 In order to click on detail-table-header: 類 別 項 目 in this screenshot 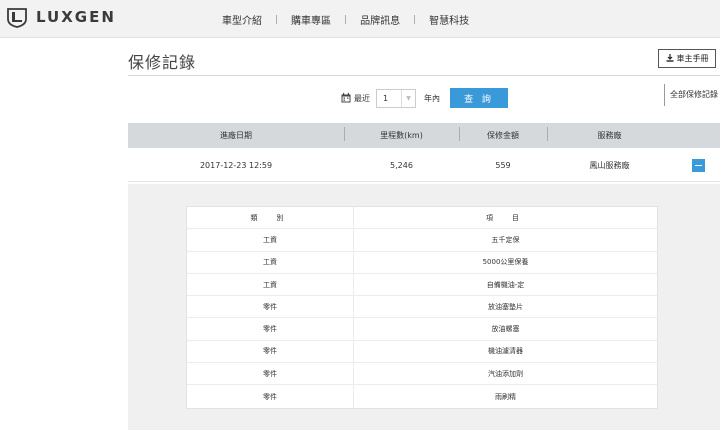, I will do `click(422, 218)`.